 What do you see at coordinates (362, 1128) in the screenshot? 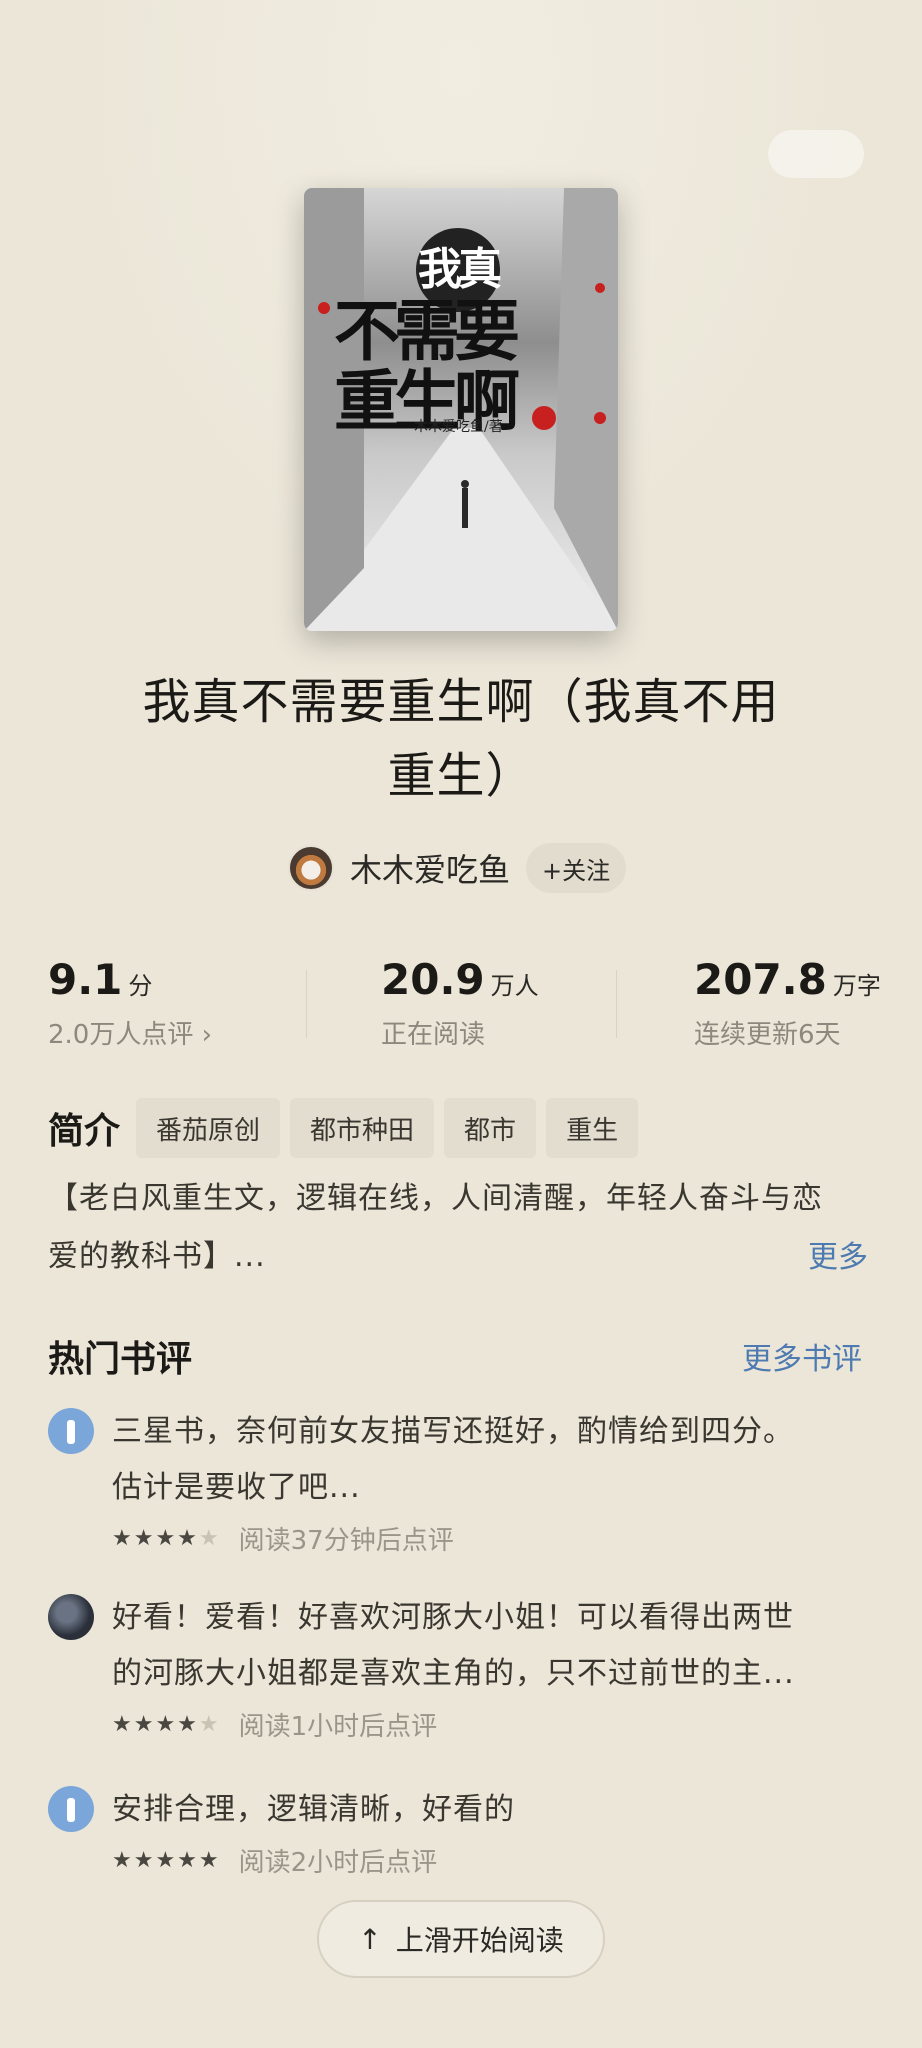
I see `tag-1: 都市种田` at bounding box center [362, 1128].